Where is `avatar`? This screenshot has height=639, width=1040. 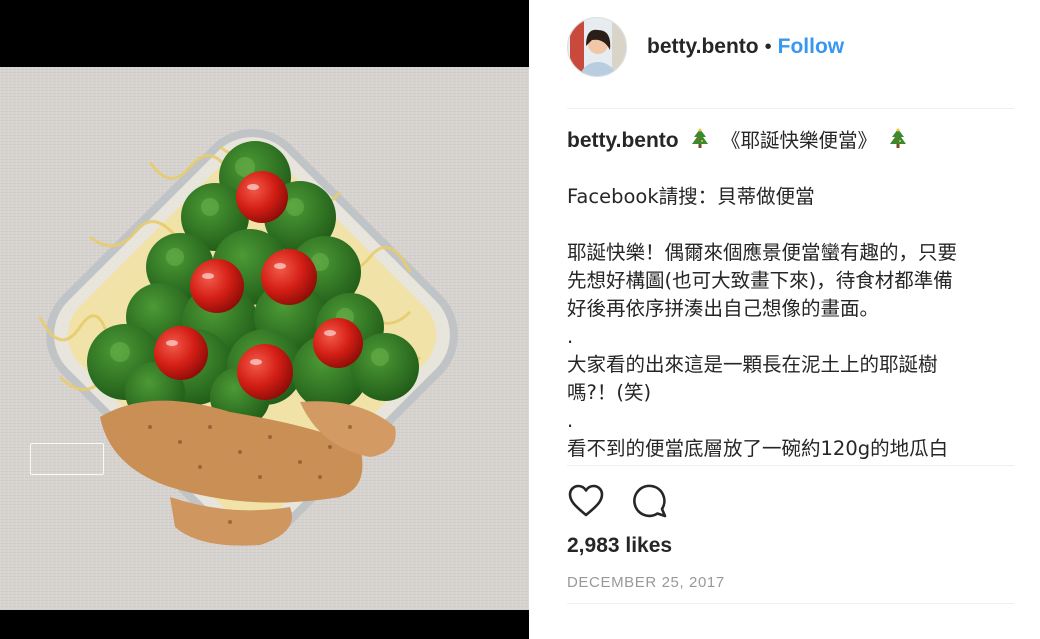 avatar is located at coordinates (597, 47).